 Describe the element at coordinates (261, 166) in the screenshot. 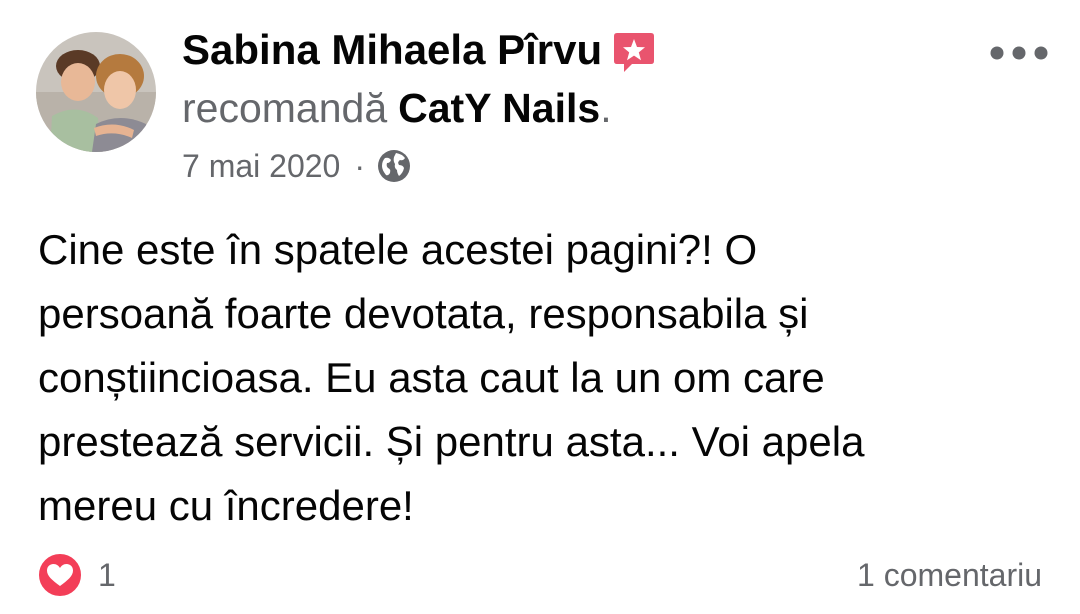

I see `post-date: 7 mai 2020` at that location.